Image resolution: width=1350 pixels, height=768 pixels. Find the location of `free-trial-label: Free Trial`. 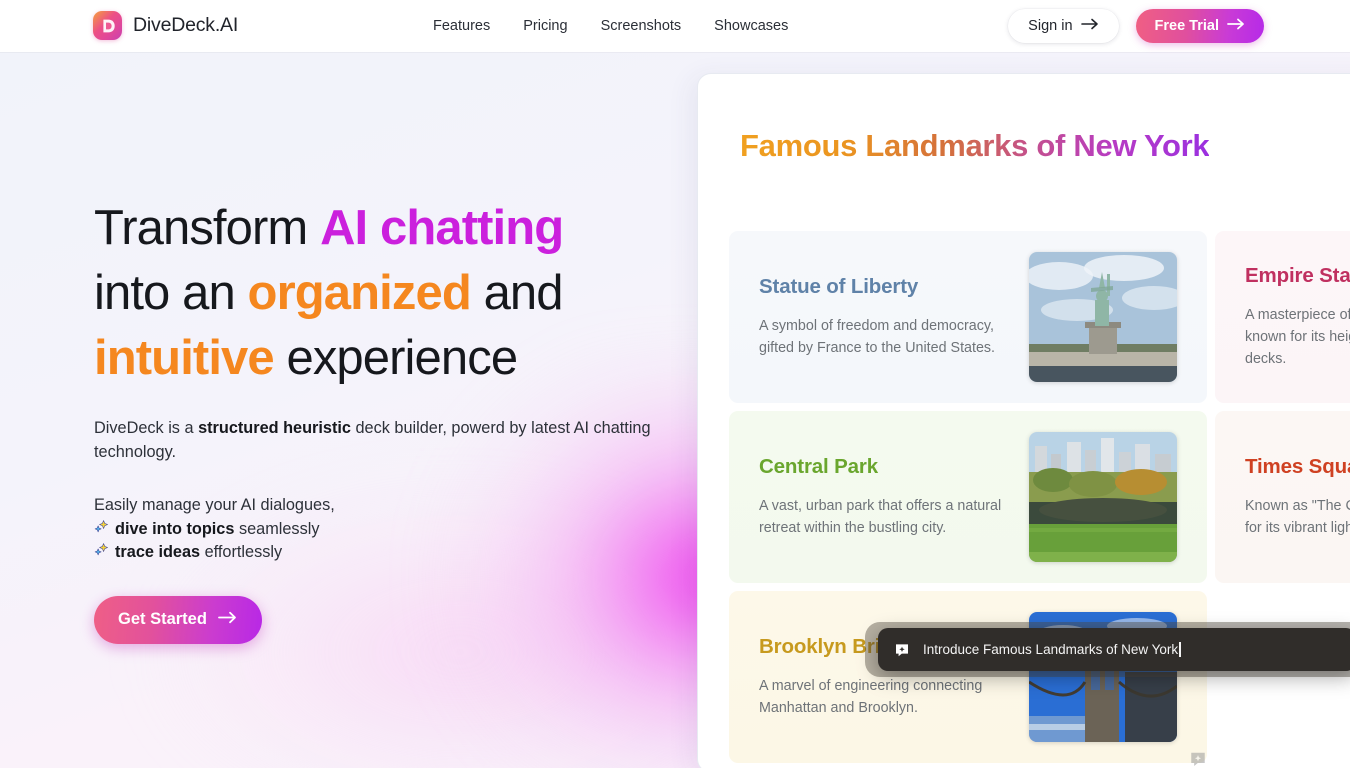

free-trial-label: Free Trial is located at coordinates (1186, 26).